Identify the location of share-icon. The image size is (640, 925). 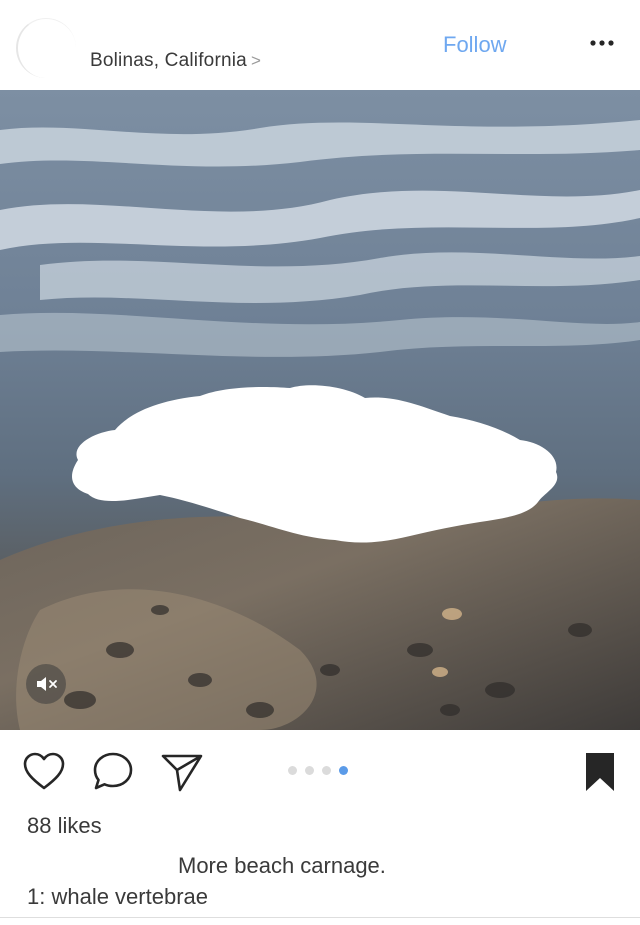
(182, 772).